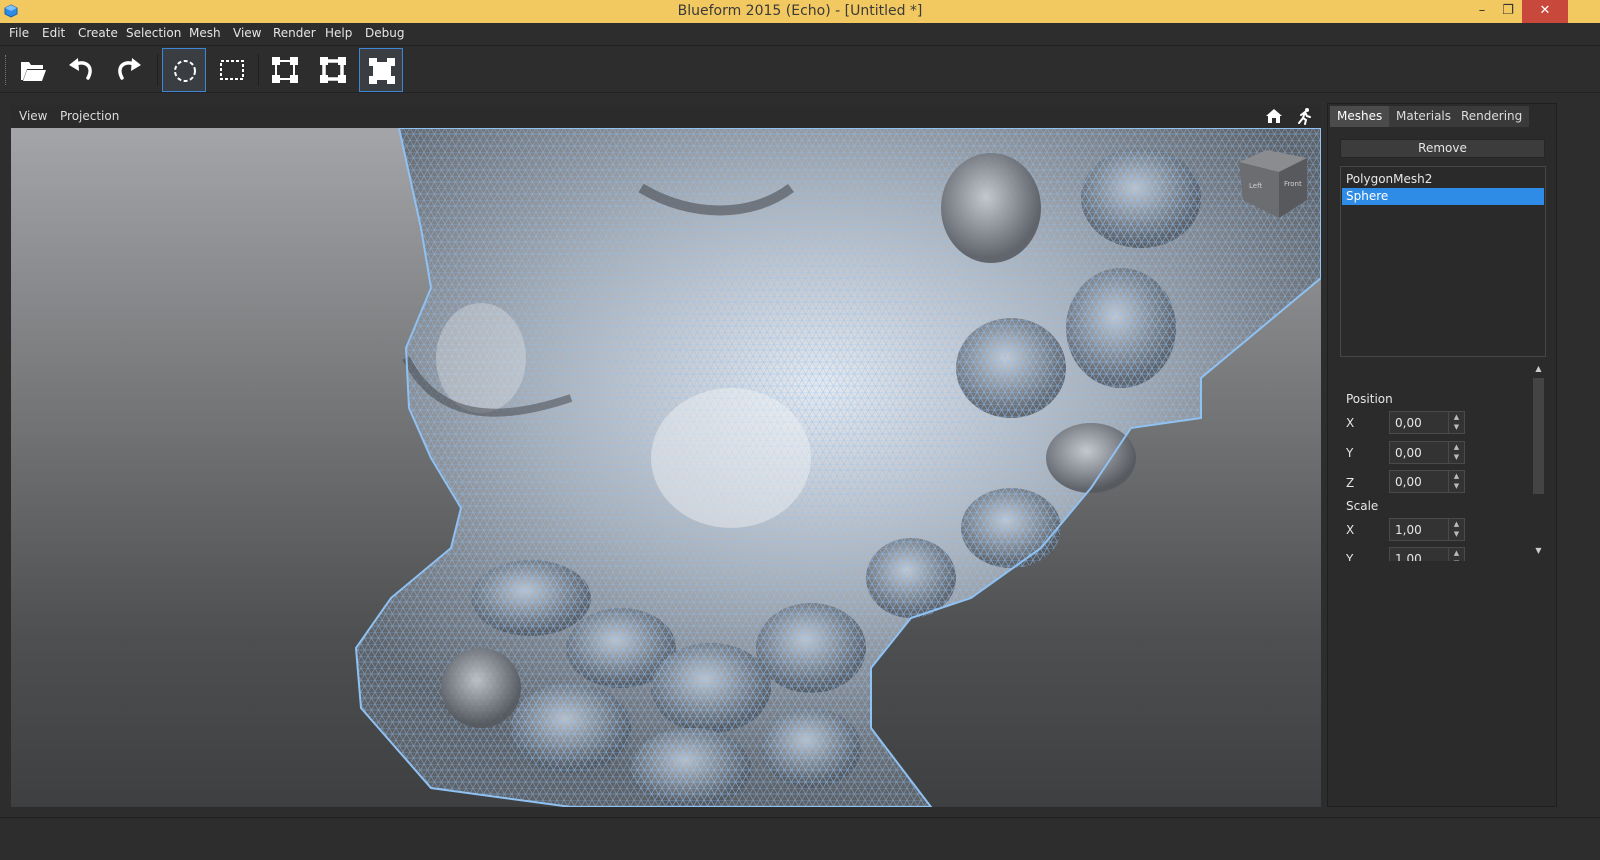 The height and width of the screenshot is (860, 1600). What do you see at coordinates (294, 33) in the screenshot?
I see `menu-render: Render` at bounding box center [294, 33].